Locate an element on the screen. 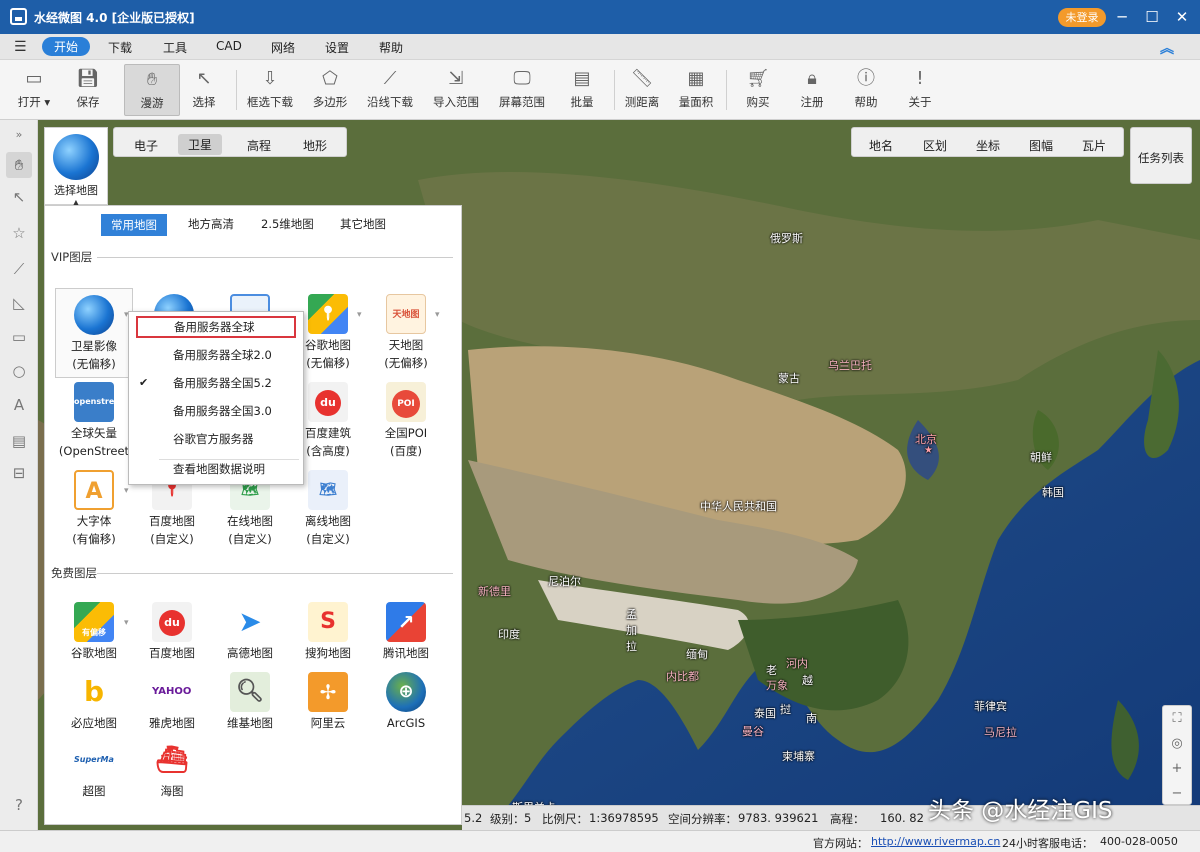 The height and width of the screenshot is (852, 1200). tab-other-maps: 其它地图 is located at coordinates (363, 224).